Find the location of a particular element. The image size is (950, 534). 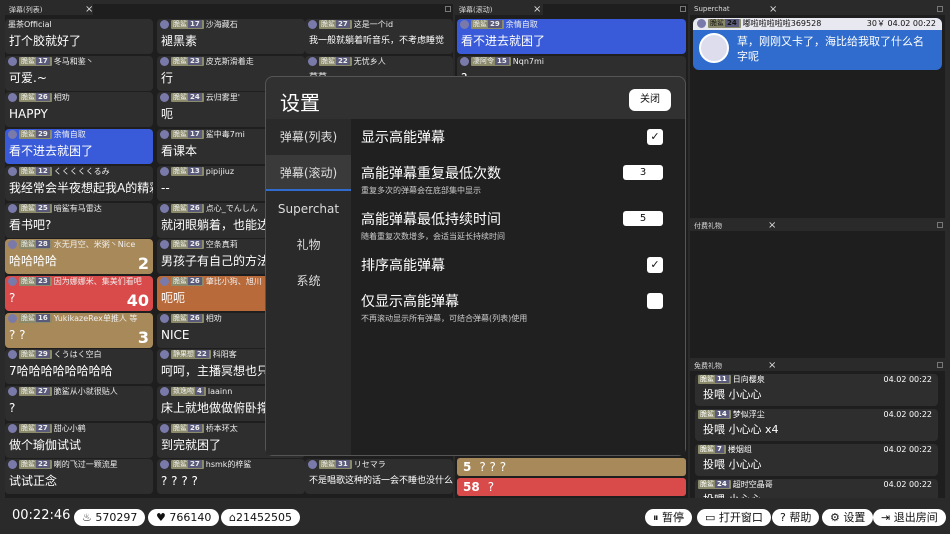

pause-button: ⏸ 暂停 is located at coordinates (668, 517).